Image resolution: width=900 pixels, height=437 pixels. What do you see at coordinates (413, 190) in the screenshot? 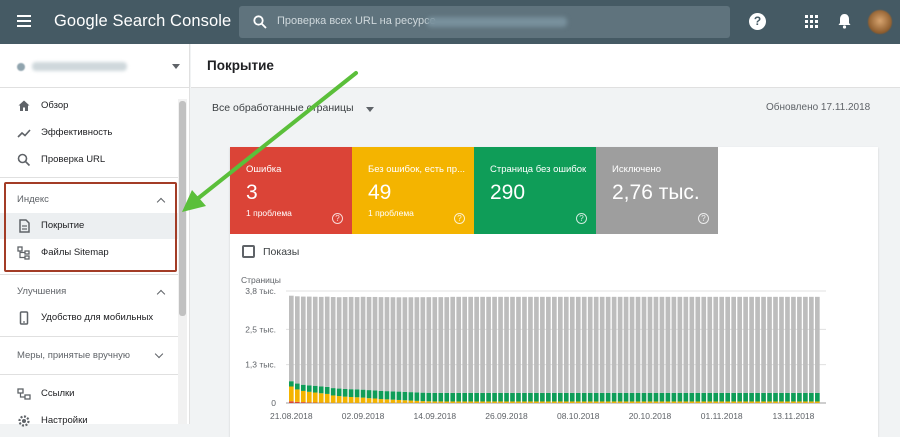
I see `tile-valid-with-warnings: Без ошибок, есть пр... 49 1 проблема ?` at bounding box center [413, 190].